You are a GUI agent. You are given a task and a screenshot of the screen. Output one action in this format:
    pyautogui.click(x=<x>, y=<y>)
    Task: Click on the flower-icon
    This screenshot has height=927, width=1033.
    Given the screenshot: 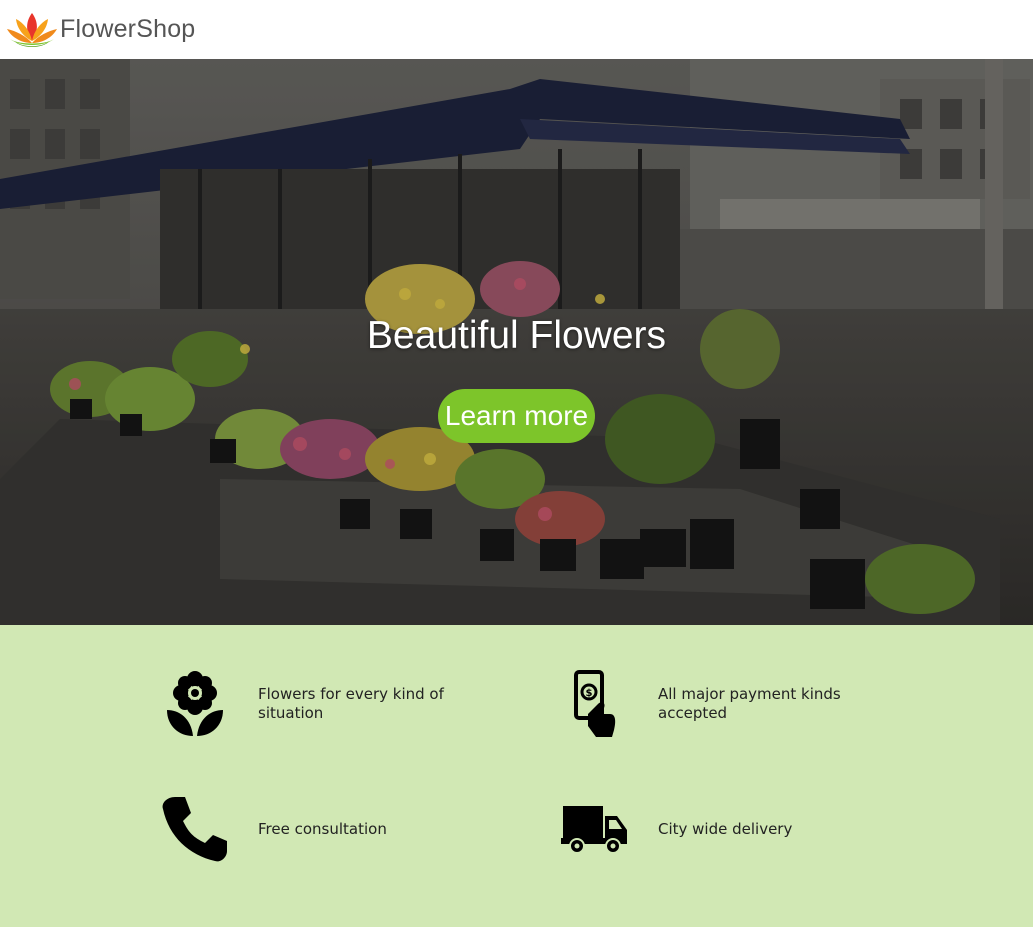 What is the action you would take?
    pyautogui.click(x=195, y=704)
    